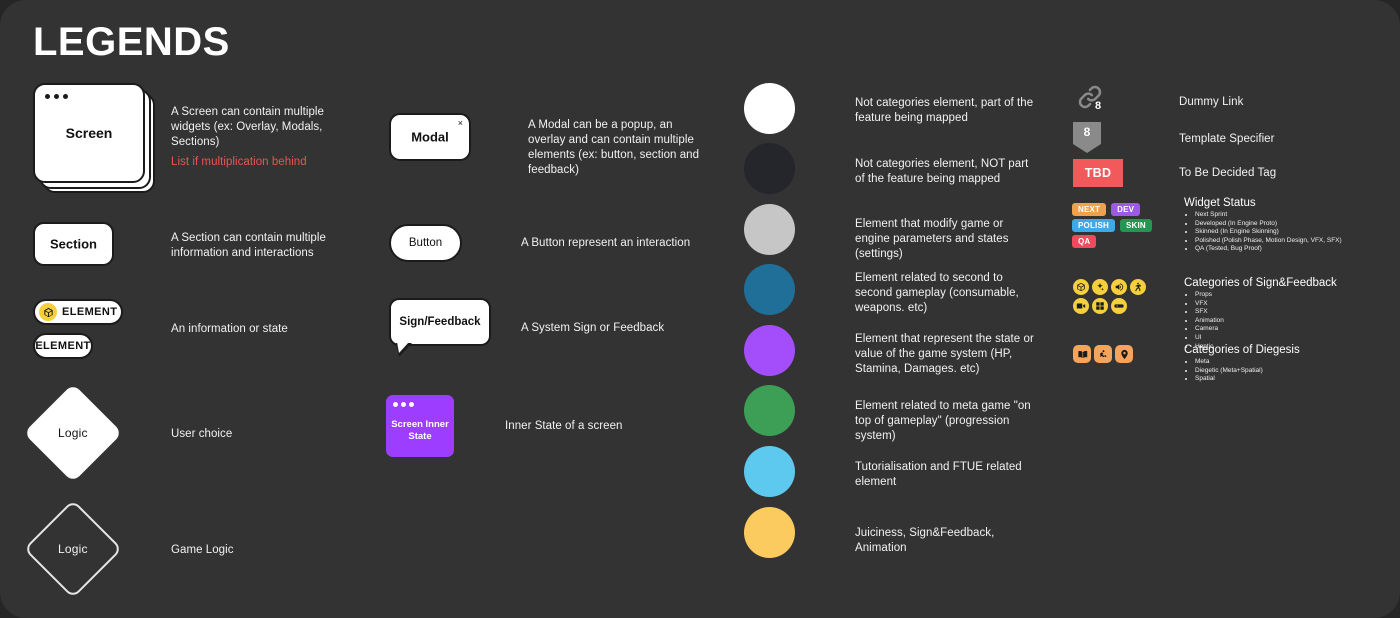  I want to click on color-swatch-description: Tutorialisation and FTUE related element, so click(938, 474).